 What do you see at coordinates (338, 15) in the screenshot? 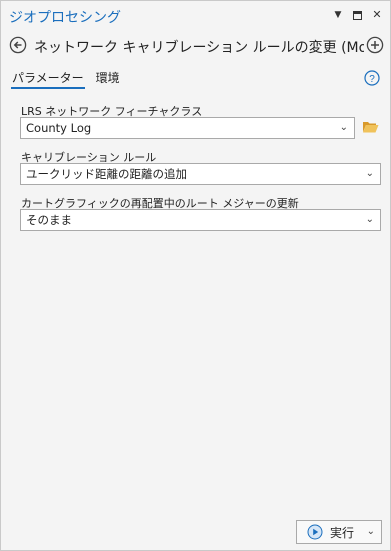
I see `chevron-down-icon: ▼` at bounding box center [338, 15].